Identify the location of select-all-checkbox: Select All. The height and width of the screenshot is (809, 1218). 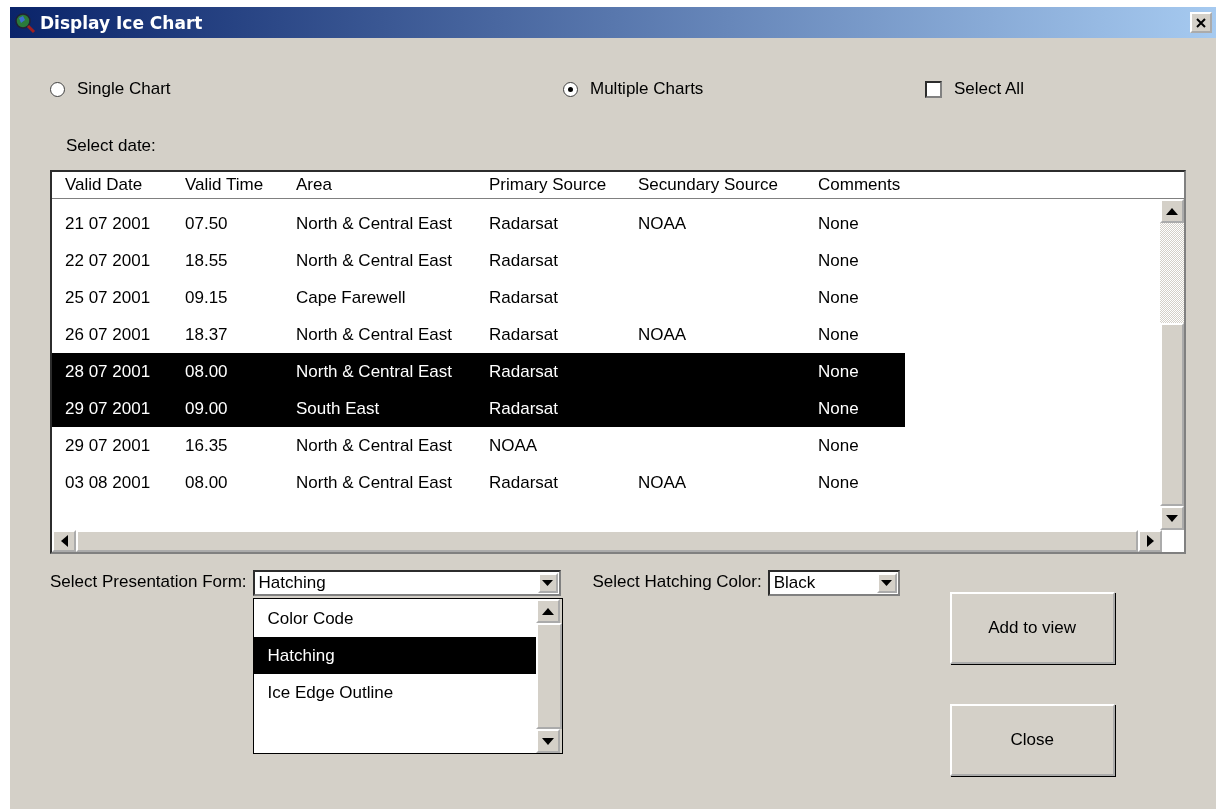
(974, 89).